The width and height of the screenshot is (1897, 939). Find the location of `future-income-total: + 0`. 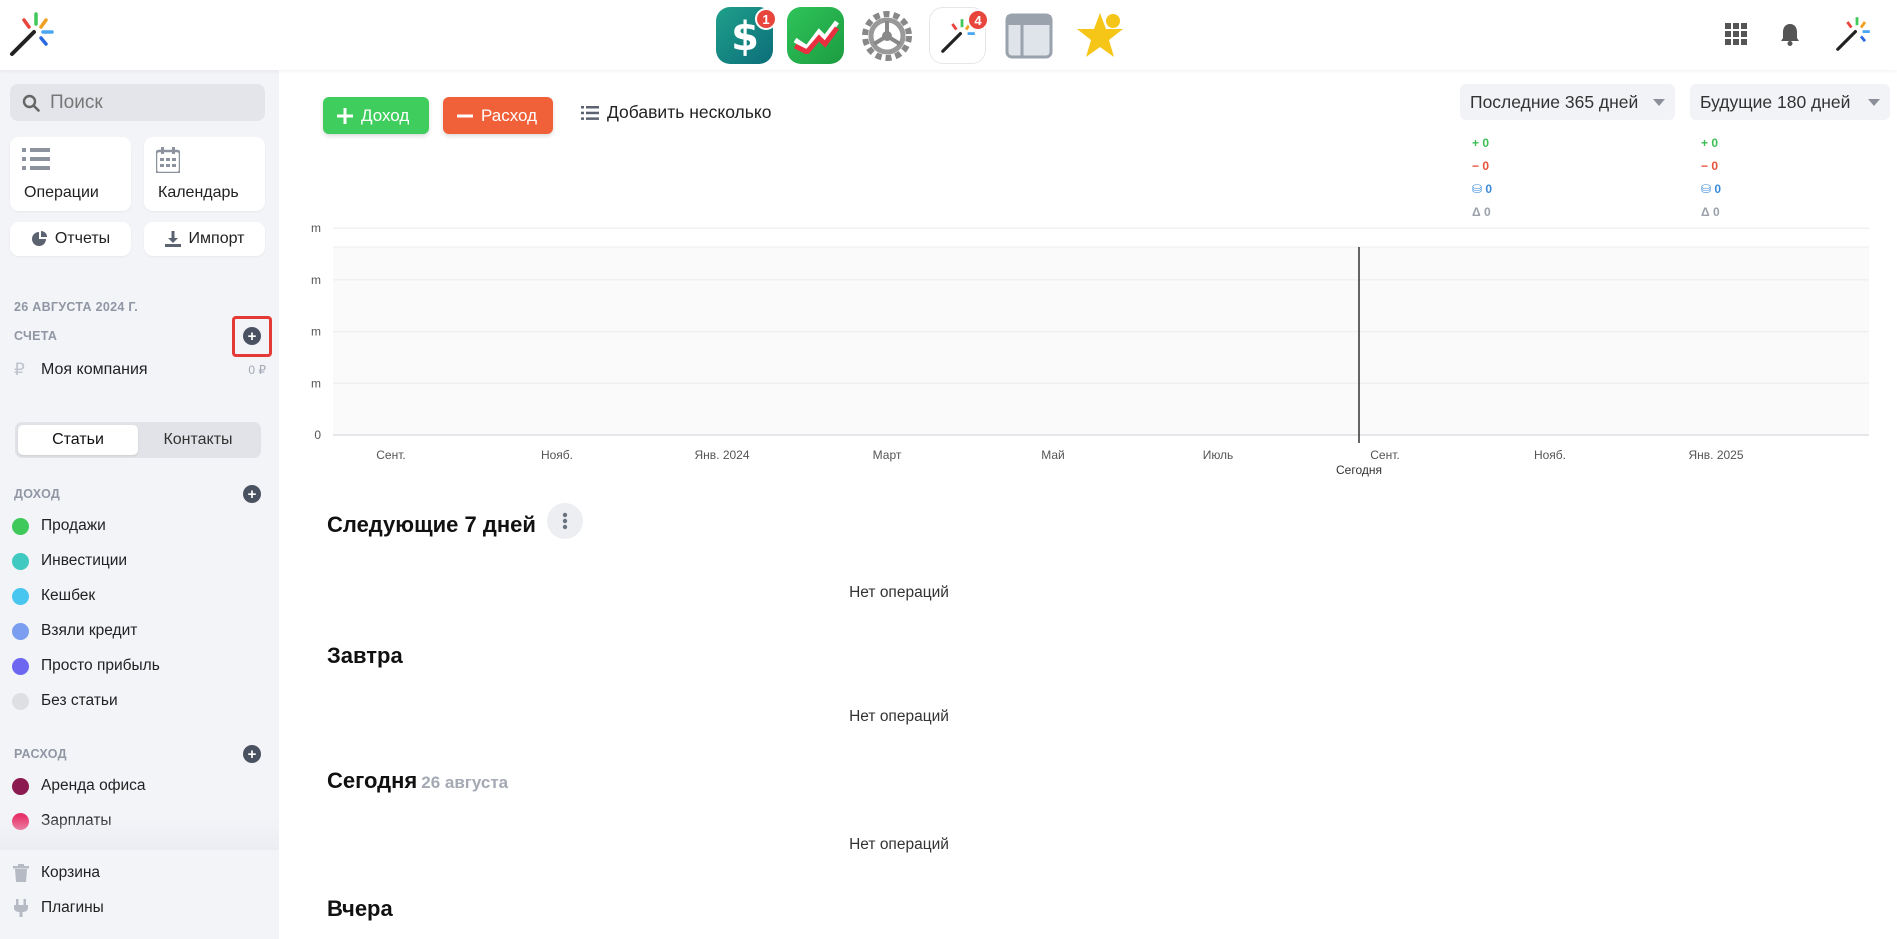

future-income-total: + 0 is located at coordinates (1710, 143).